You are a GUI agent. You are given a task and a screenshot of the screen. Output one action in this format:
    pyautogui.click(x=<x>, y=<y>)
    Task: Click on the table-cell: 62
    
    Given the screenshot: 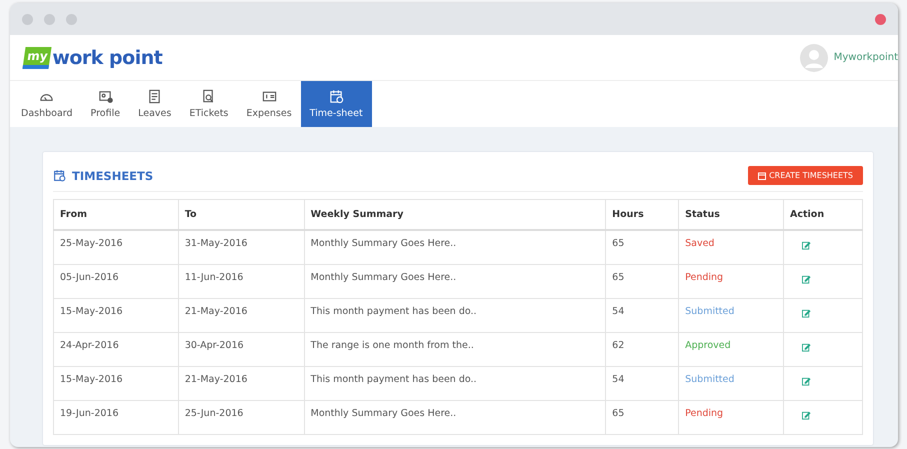 What is the action you would take?
    pyautogui.click(x=642, y=349)
    